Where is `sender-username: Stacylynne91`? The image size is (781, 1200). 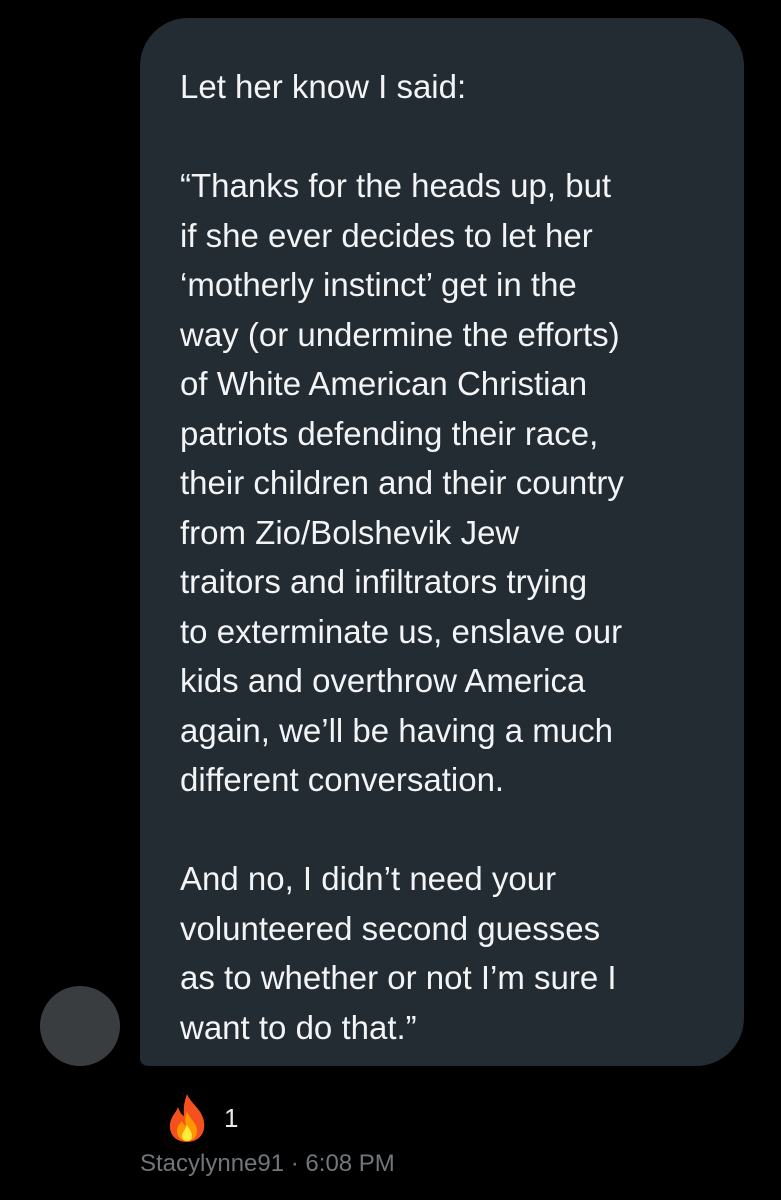
sender-username: Stacylynne91 is located at coordinates (212, 1163).